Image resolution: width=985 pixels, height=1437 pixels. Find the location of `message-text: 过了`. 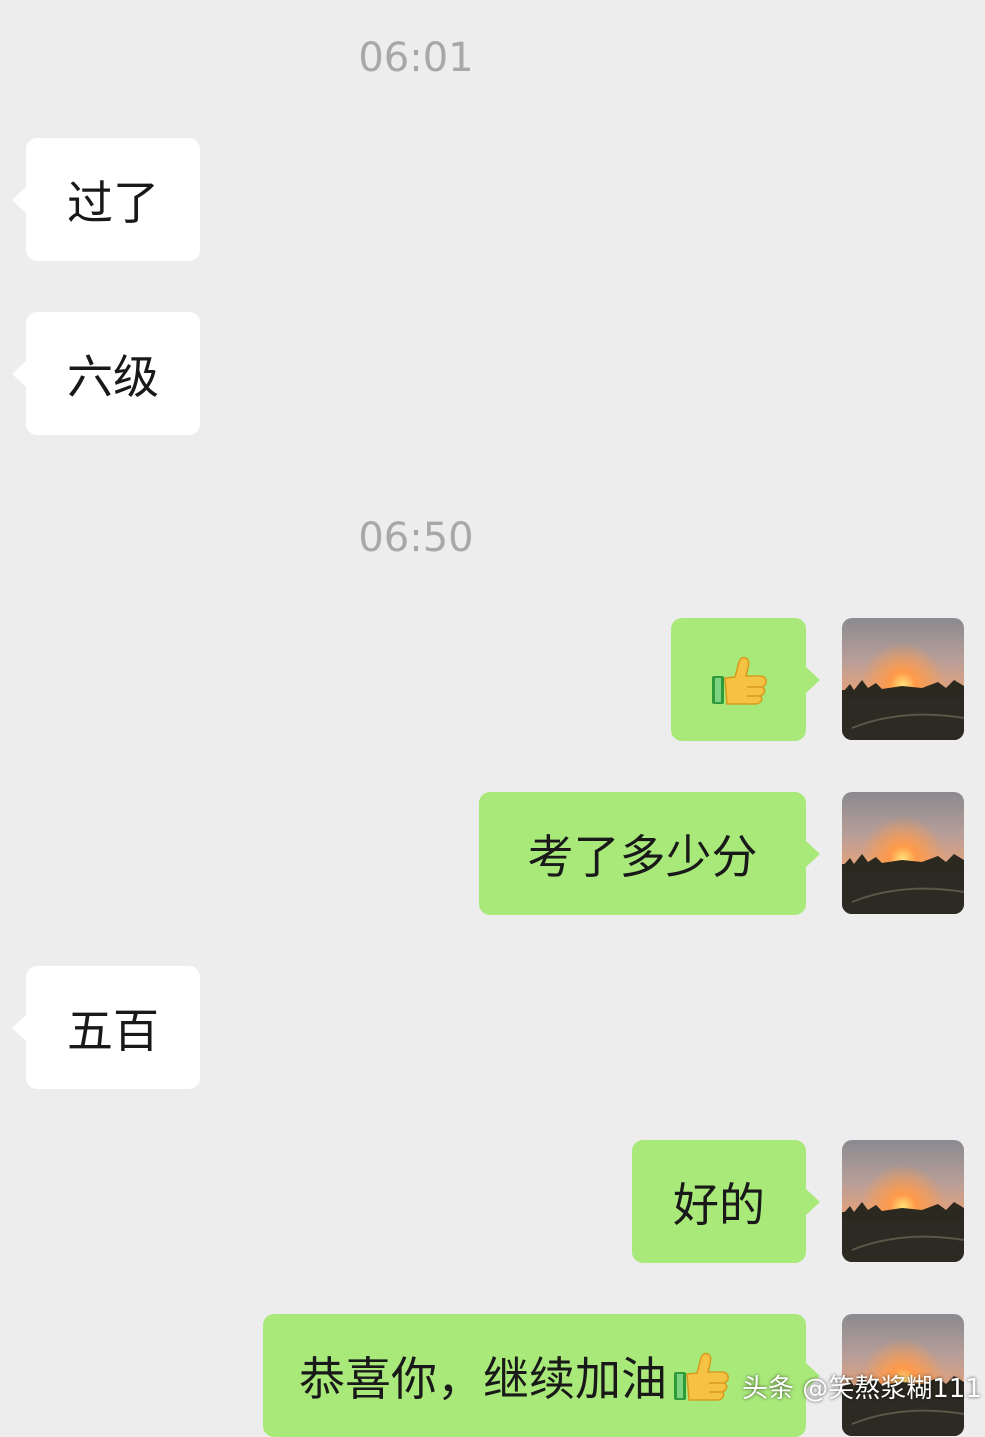

message-text: 过了 is located at coordinates (113, 202).